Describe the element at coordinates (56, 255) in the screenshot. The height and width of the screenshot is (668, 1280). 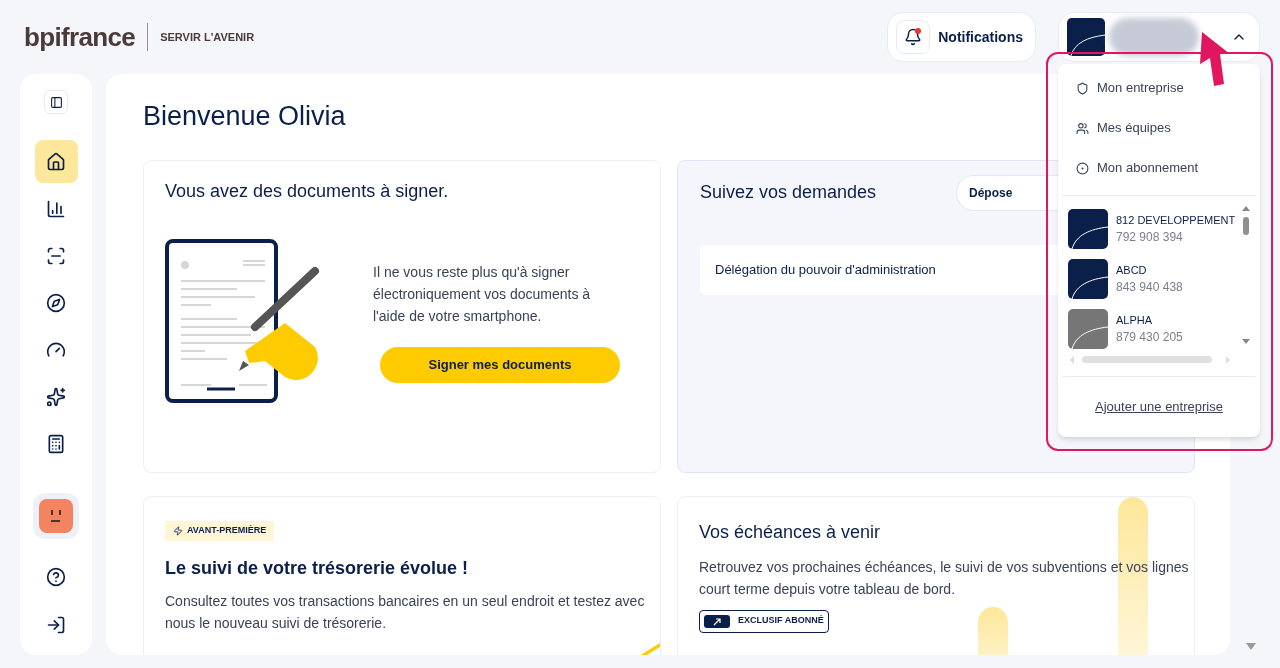
I see `scan-icon` at that location.